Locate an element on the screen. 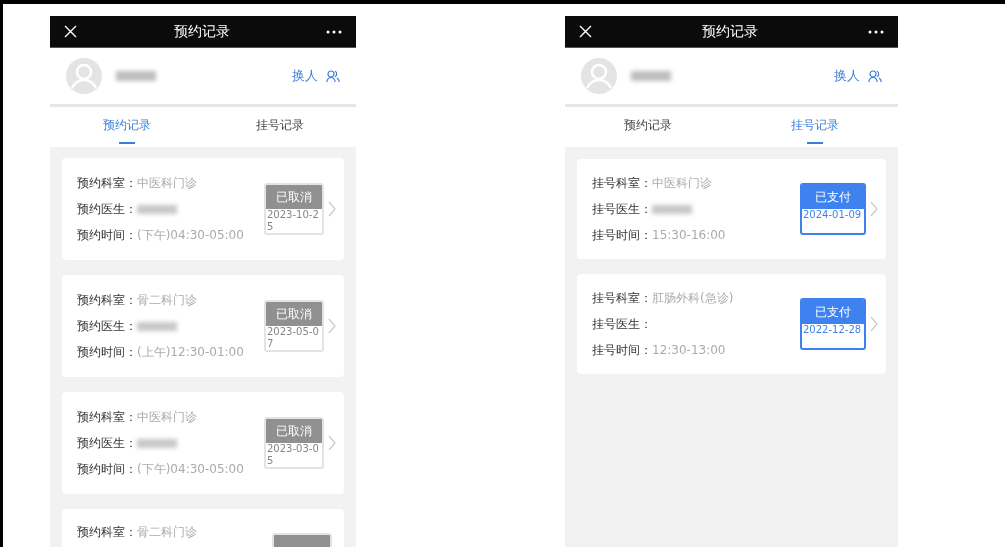 The image size is (1005, 547). status-badge: 已支付 2024-01-09 is located at coordinates (833, 209).